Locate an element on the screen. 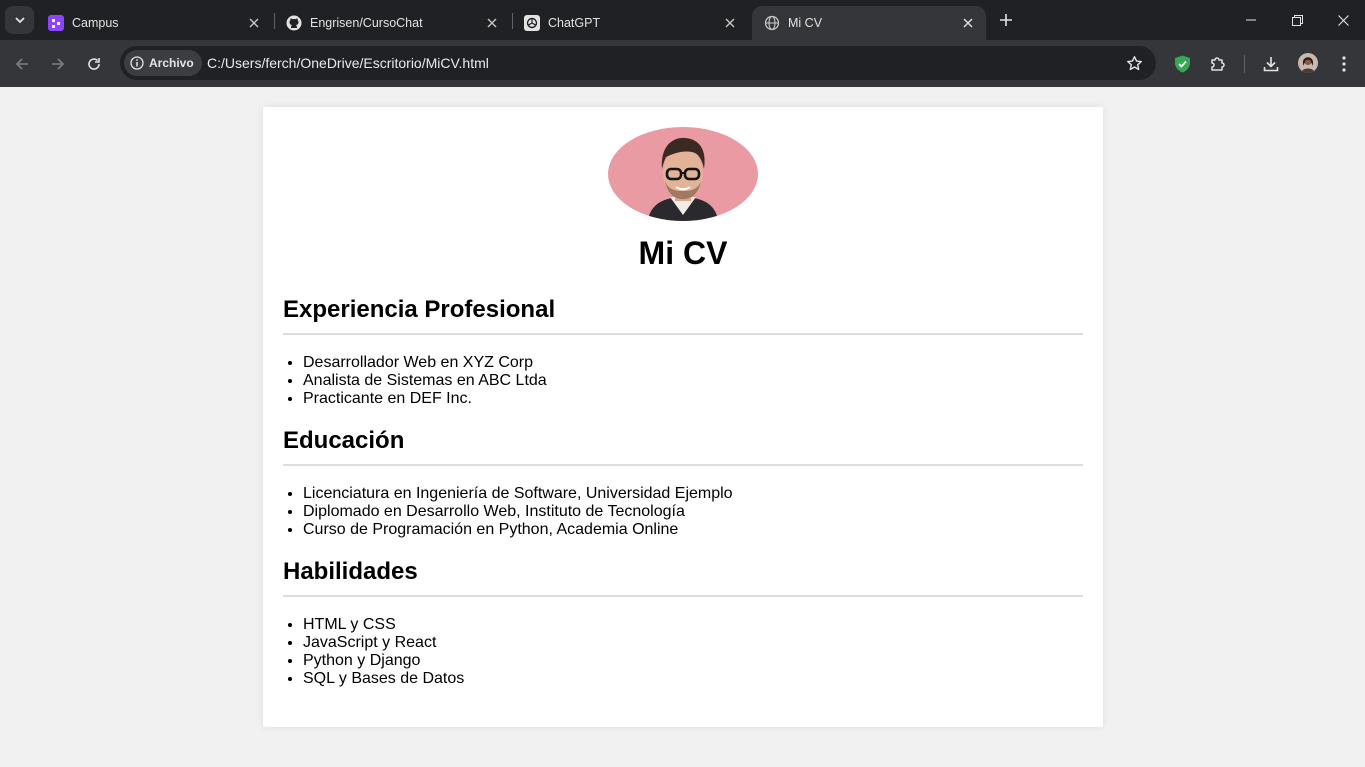  list-item: Practicante en DEF Inc. is located at coordinates (693, 399).